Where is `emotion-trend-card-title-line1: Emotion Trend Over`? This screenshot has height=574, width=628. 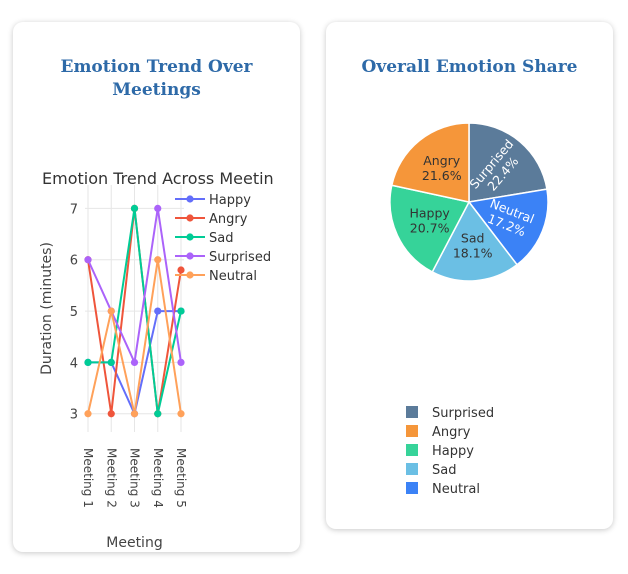 emotion-trend-card-title-line1: Emotion Trend Over is located at coordinates (156, 67).